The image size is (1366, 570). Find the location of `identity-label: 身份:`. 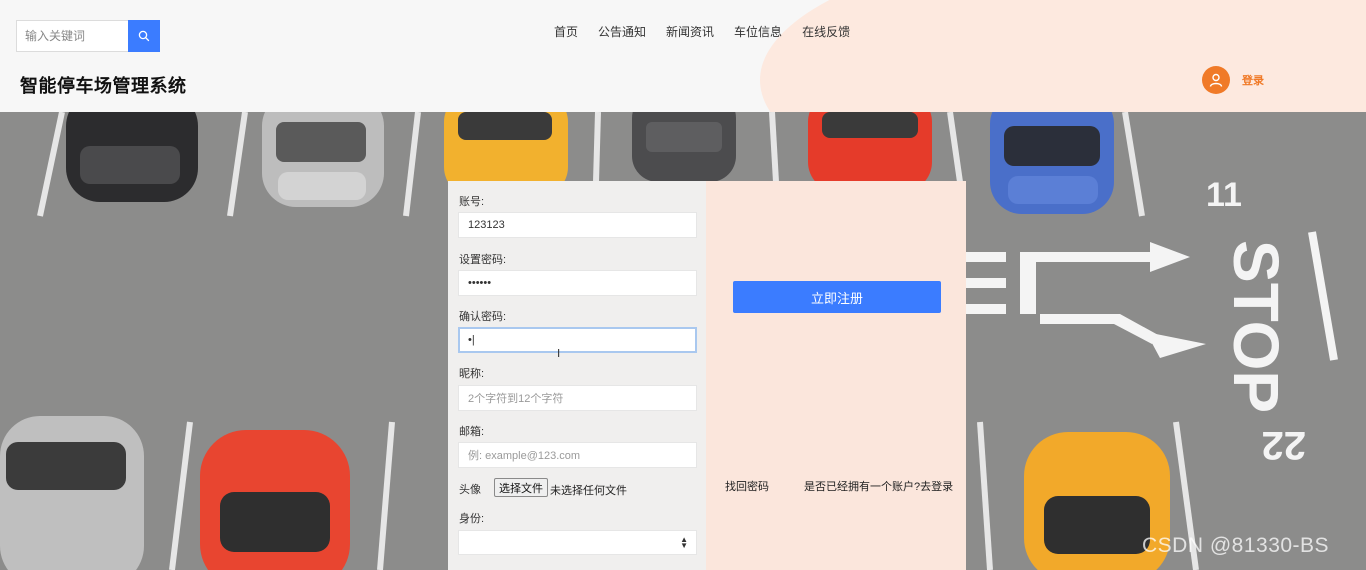

identity-label: 身份: is located at coordinates (472, 519).